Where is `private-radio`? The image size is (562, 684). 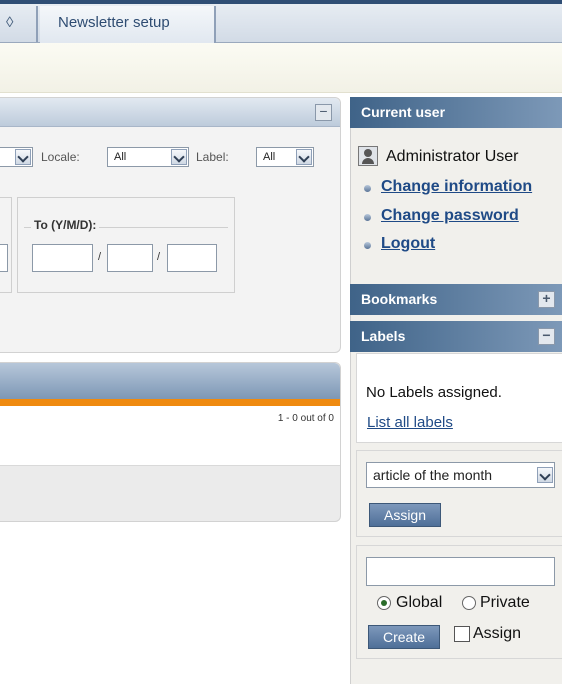
private-radio is located at coordinates (469, 603).